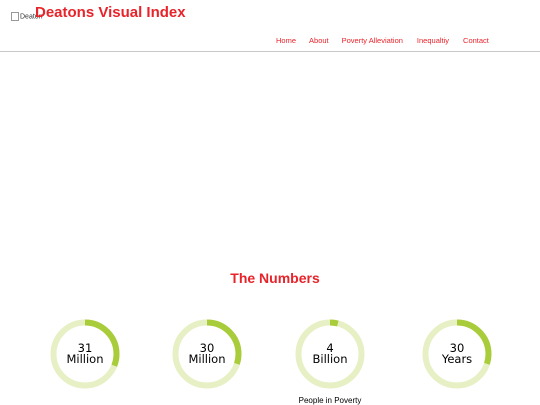  I want to click on stat-card: 30 Years, so click(457, 354).